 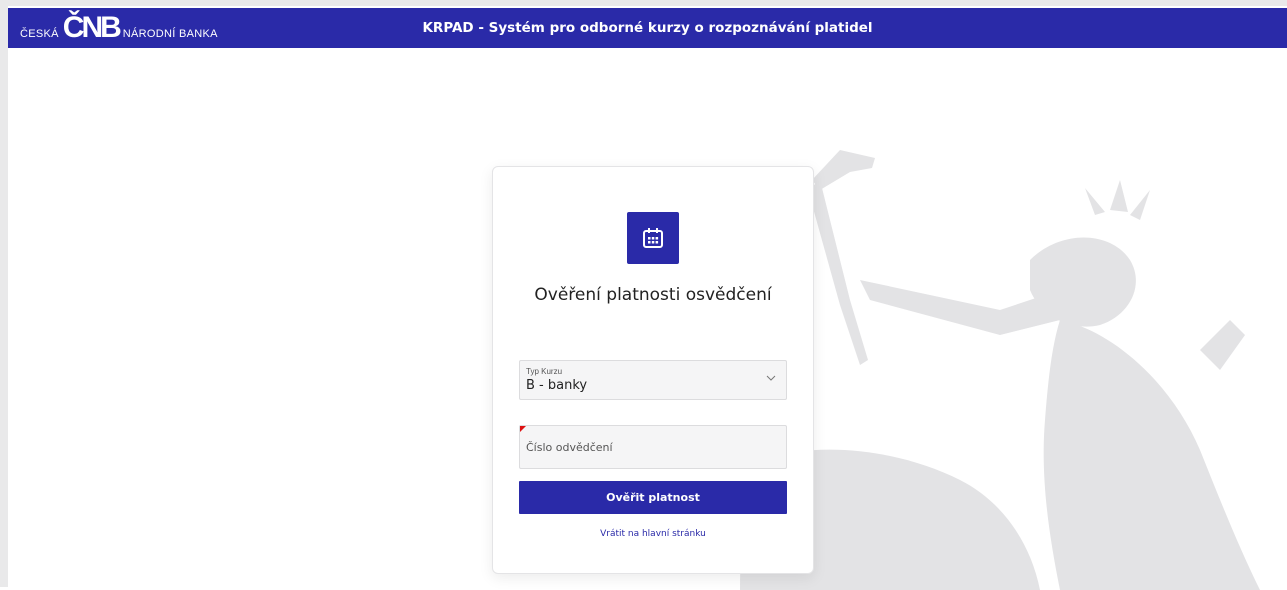 What do you see at coordinates (653, 380) in the screenshot?
I see `course-type-select: Typ Kurzu B - banky` at bounding box center [653, 380].